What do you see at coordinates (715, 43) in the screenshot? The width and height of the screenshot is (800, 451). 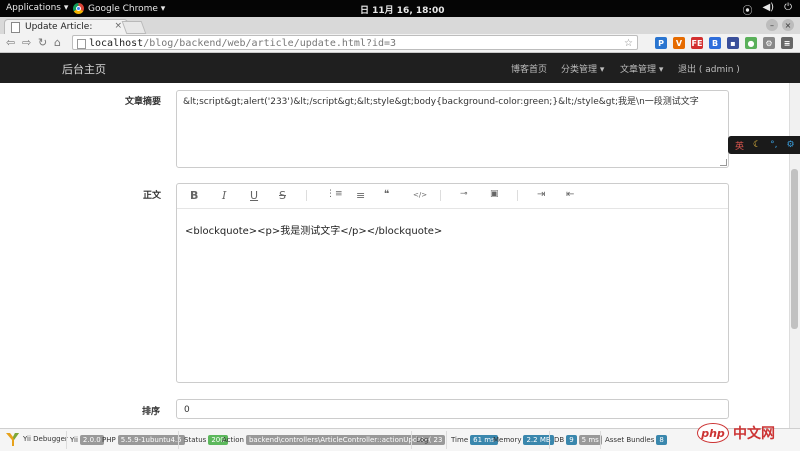 I see `baidu-ext-icon: B` at bounding box center [715, 43].